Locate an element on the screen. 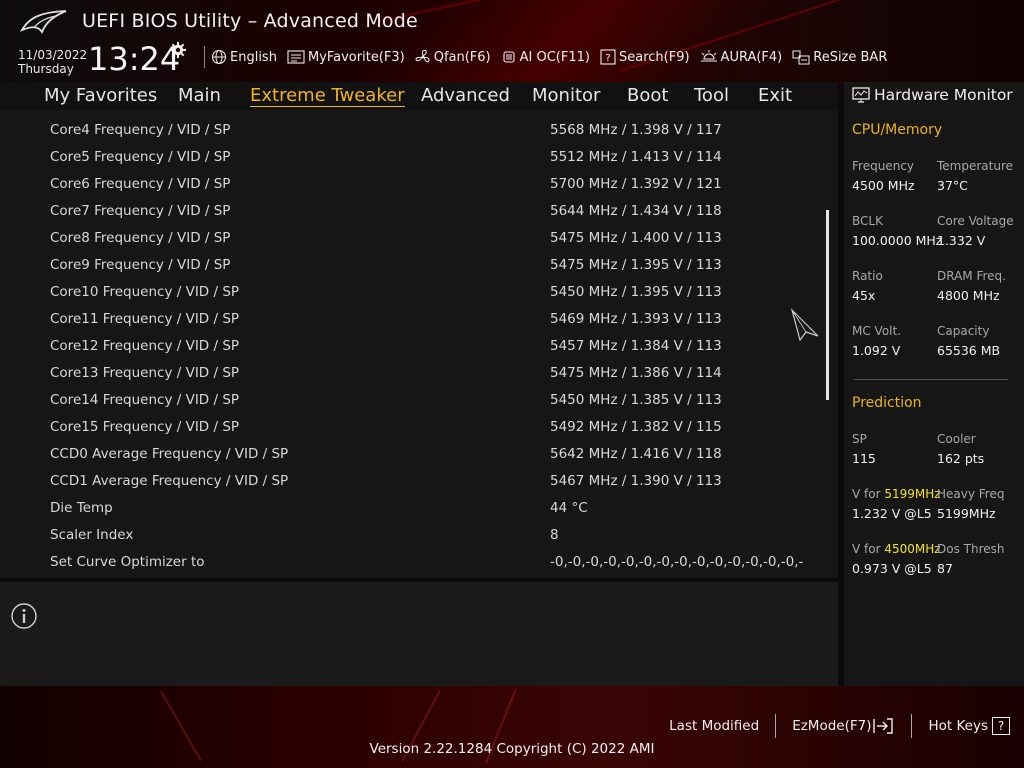  footer-divider is located at coordinates (776, 726).